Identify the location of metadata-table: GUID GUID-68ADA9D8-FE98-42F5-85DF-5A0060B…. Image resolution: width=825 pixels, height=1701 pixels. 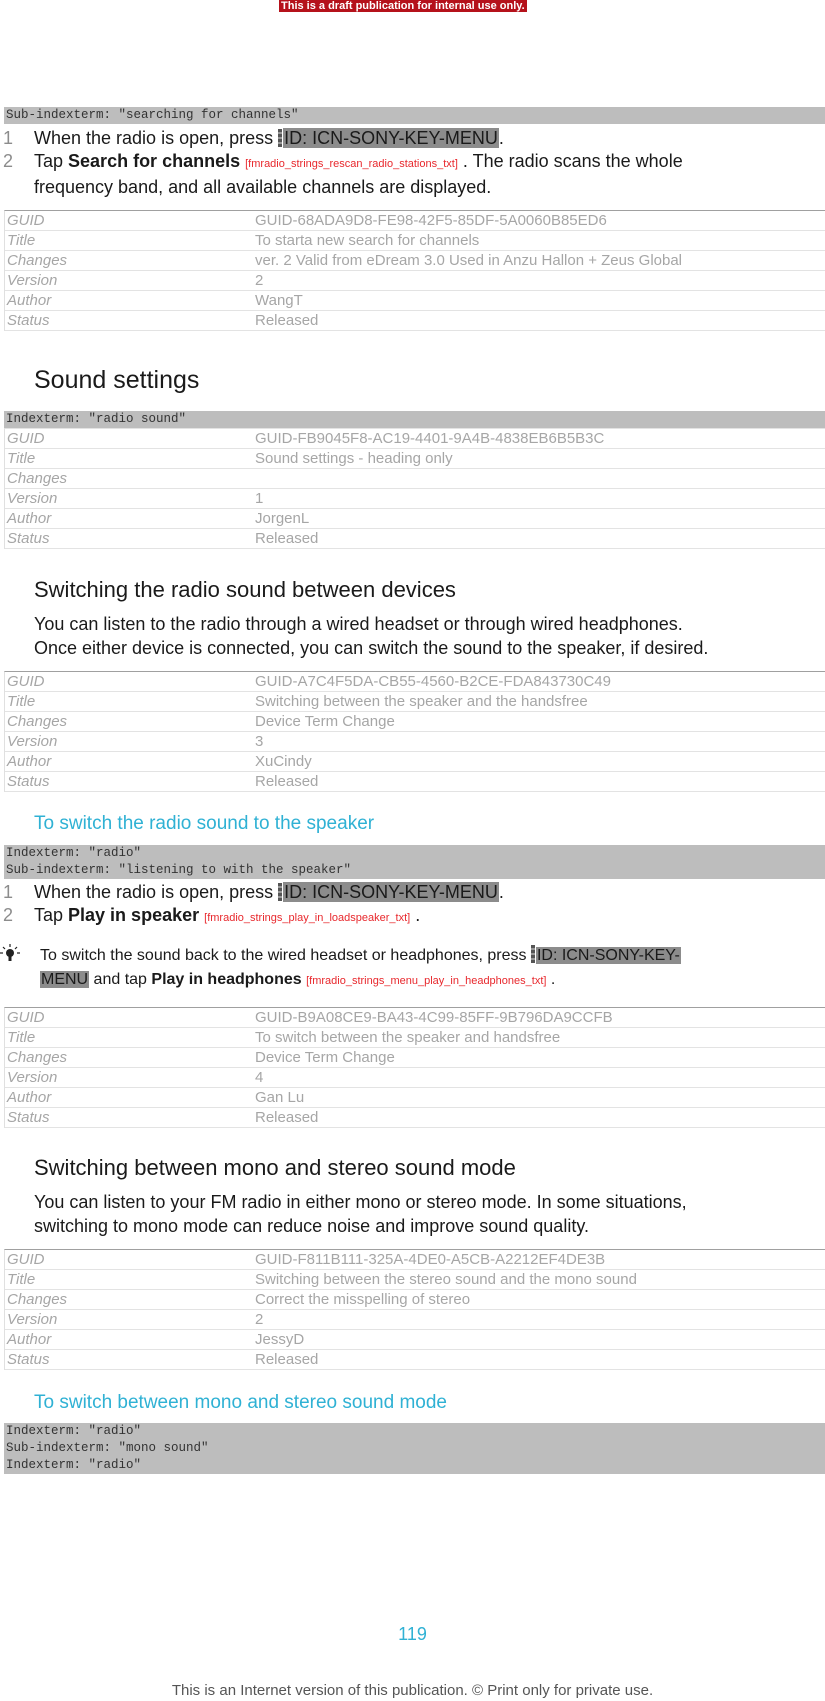
(414, 270).